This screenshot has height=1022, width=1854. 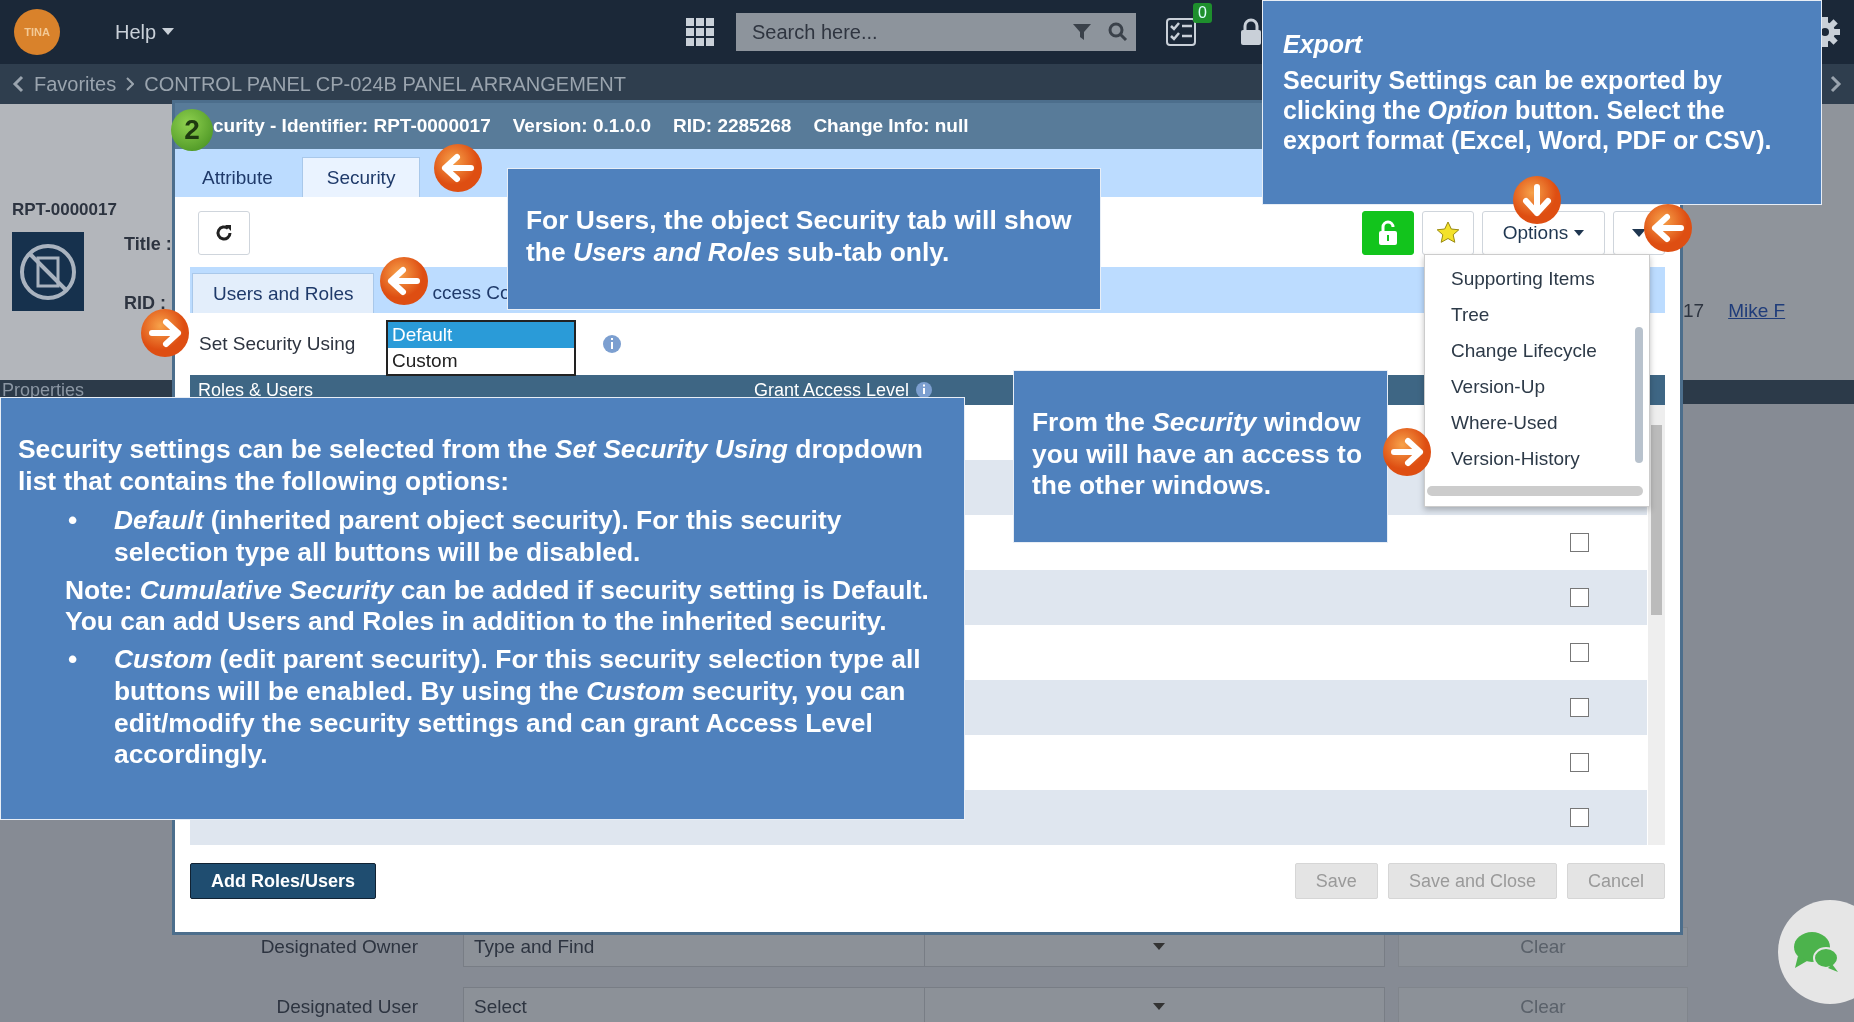 What do you see at coordinates (1202, 13) in the screenshot?
I see `count-badge: 0` at bounding box center [1202, 13].